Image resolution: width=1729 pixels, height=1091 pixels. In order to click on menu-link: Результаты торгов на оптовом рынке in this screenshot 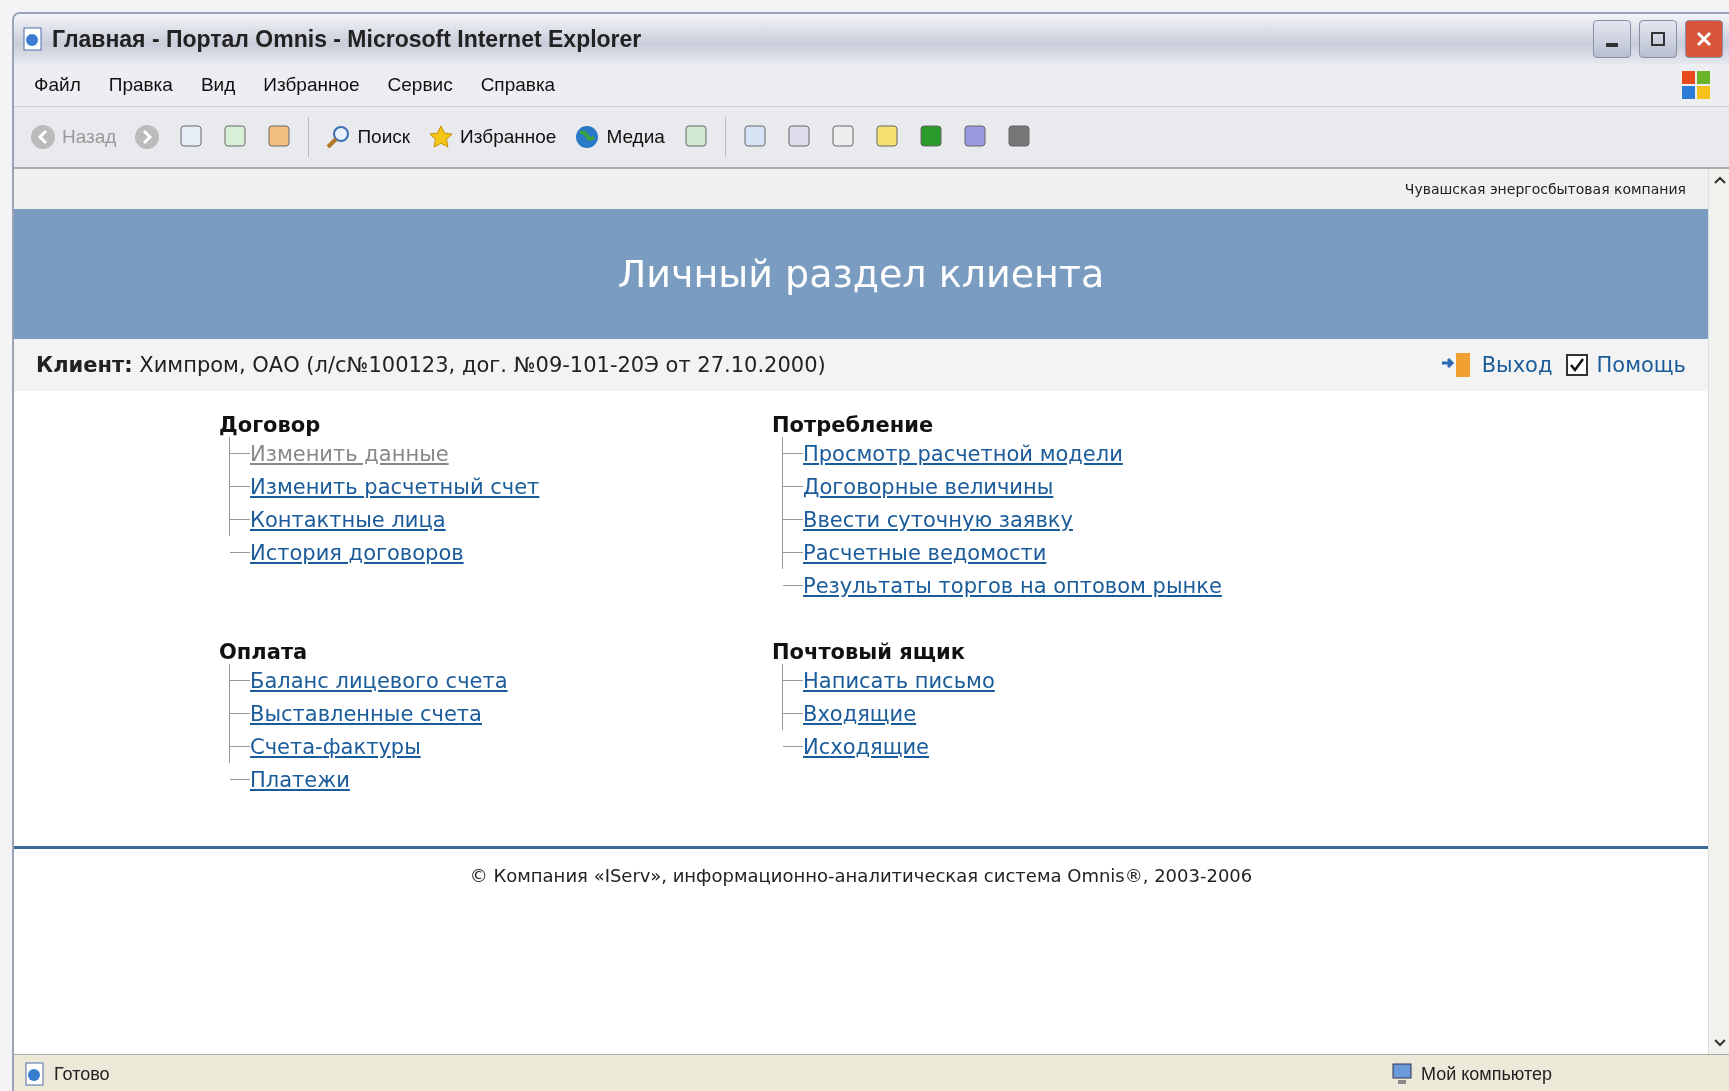, I will do `click(1012, 585)`.